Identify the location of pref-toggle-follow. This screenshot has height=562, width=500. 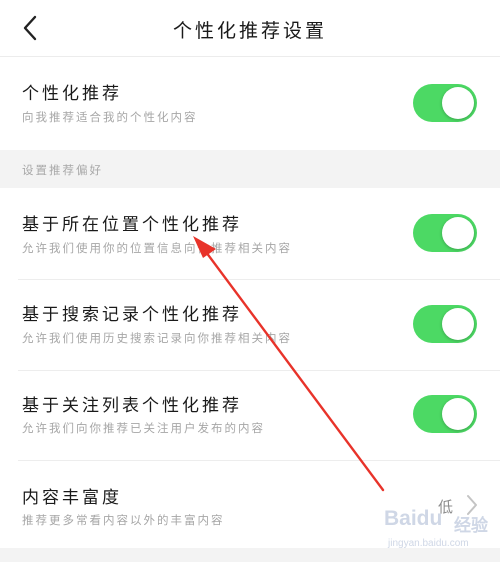
(445, 414).